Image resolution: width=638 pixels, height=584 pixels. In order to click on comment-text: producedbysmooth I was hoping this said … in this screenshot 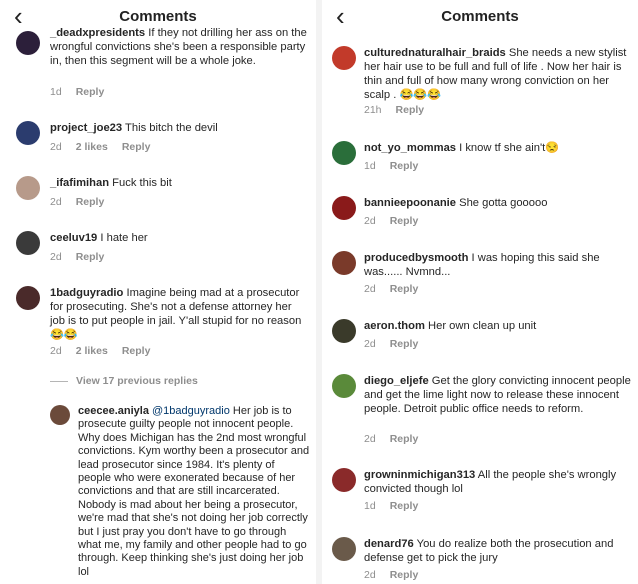, I will do `click(498, 265)`.